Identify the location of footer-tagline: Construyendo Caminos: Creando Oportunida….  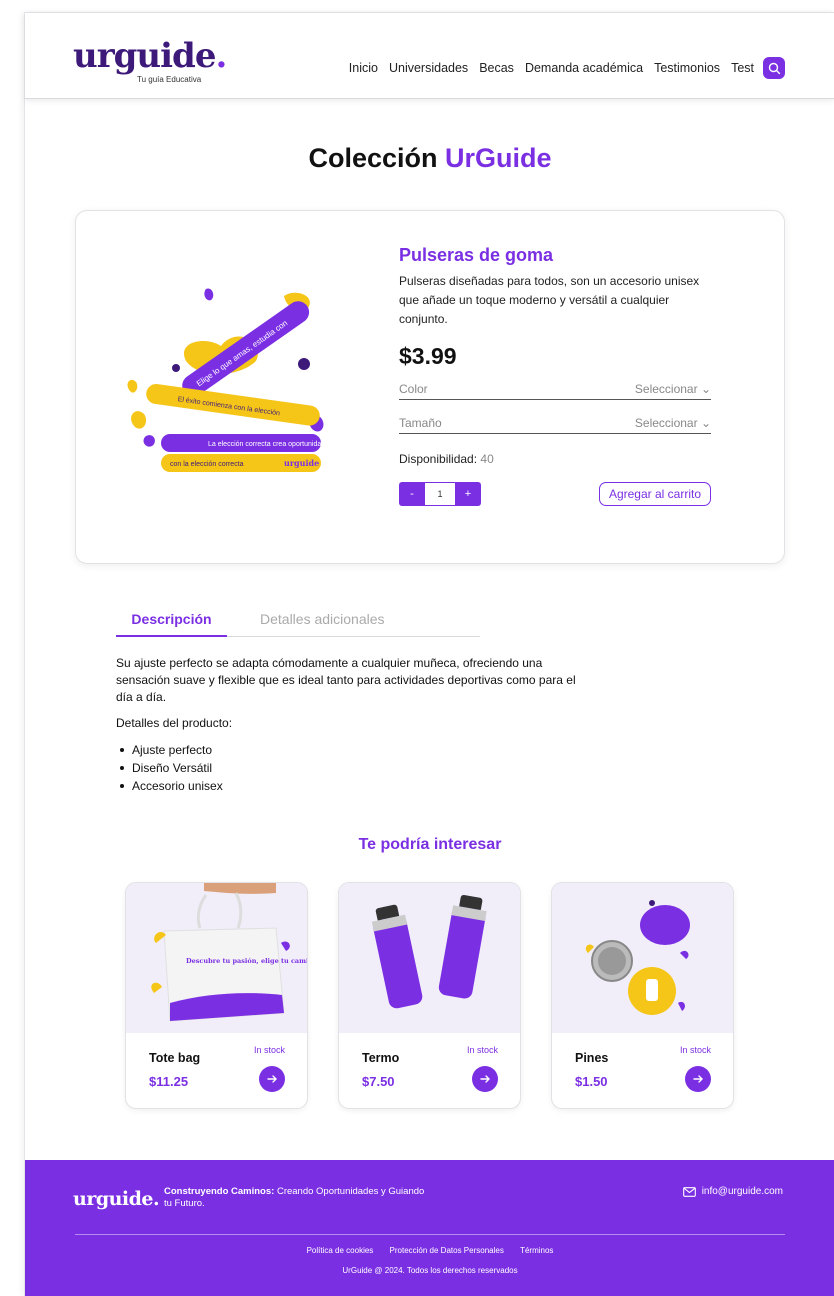
(294, 1197).